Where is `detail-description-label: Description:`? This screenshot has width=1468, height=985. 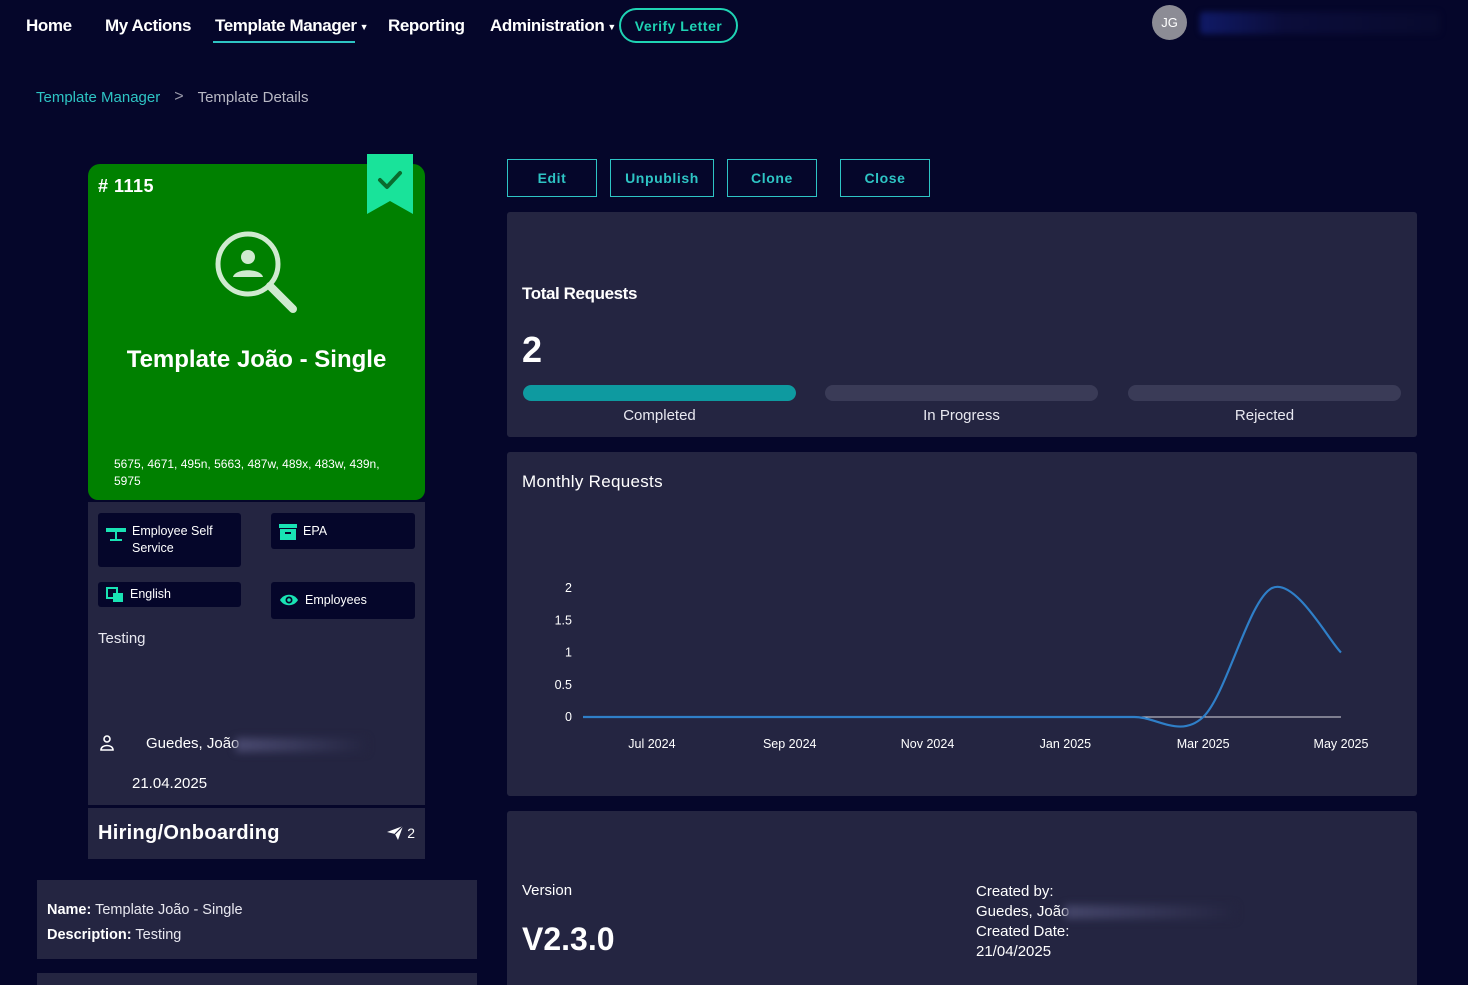 detail-description-label: Description: is located at coordinates (89, 935).